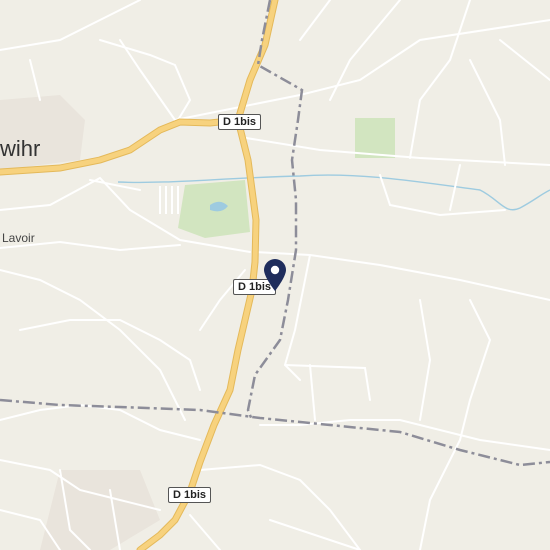 This screenshot has height=550, width=550. I want to click on map-pin-icon, so click(275, 275).